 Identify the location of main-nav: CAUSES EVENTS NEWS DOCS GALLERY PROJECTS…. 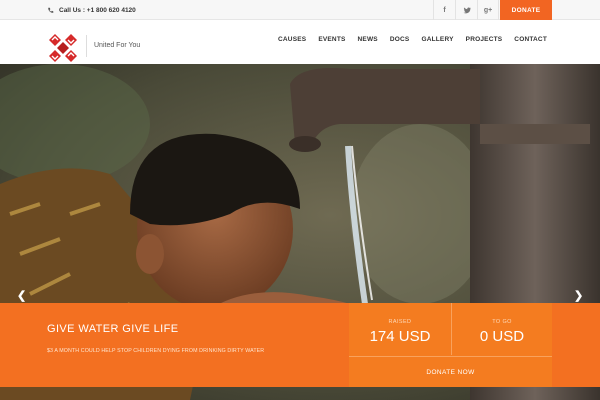
(412, 39).